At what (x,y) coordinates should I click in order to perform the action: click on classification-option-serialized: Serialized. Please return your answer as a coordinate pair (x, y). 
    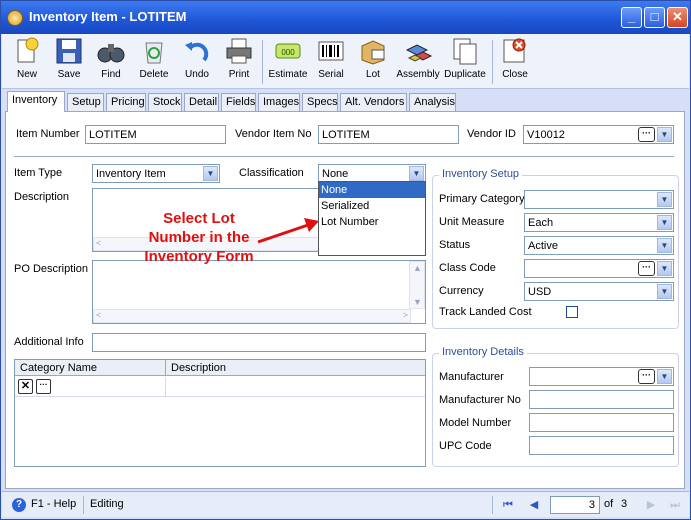
    Looking at the image, I should click on (372, 206).